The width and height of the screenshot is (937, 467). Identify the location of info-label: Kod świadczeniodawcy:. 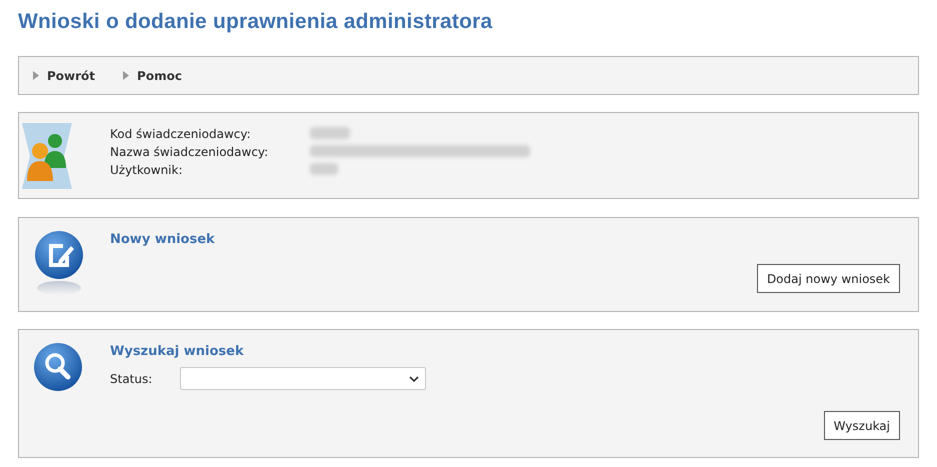
(181, 134).